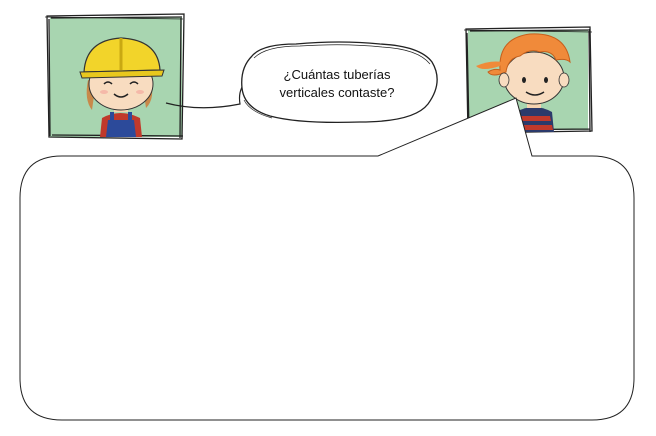  I want to click on left-portrait, so click(114, 76).